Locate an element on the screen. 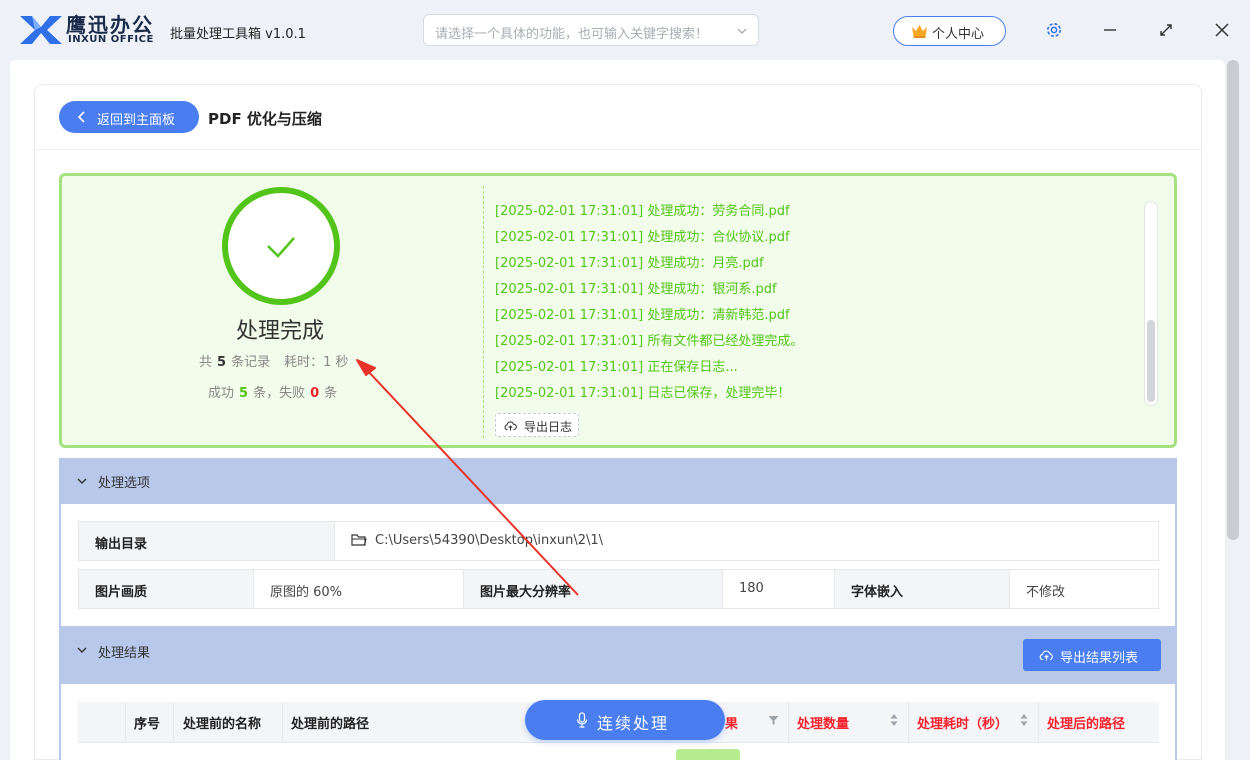 Image resolution: width=1250 pixels, height=760 pixels. table-header-orig-name: 处理前的名称 is located at coordinates (228, 722).